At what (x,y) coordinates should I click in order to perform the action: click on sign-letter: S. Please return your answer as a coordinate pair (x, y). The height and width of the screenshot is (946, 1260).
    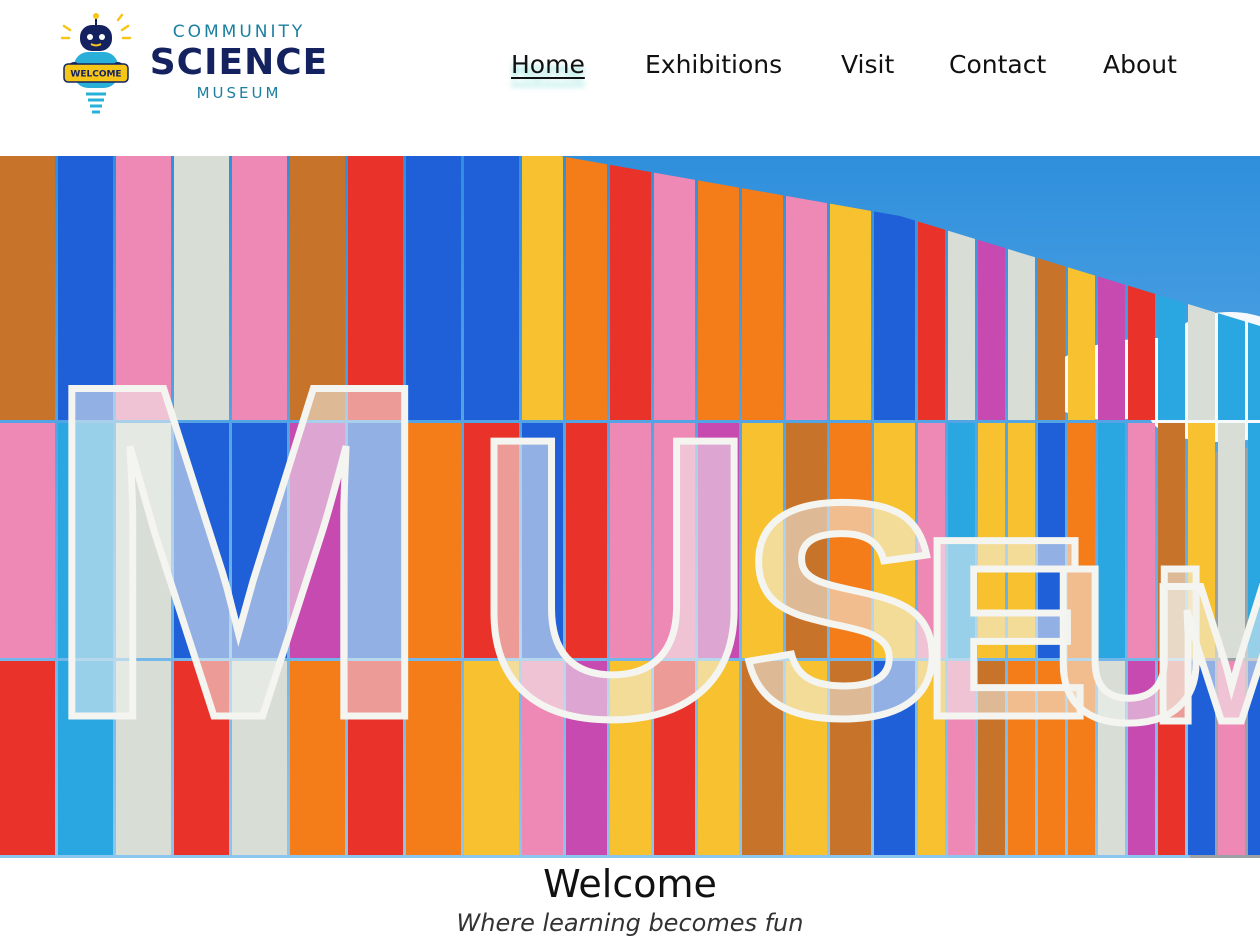
    Looking at the image, I should click on (842, 610).